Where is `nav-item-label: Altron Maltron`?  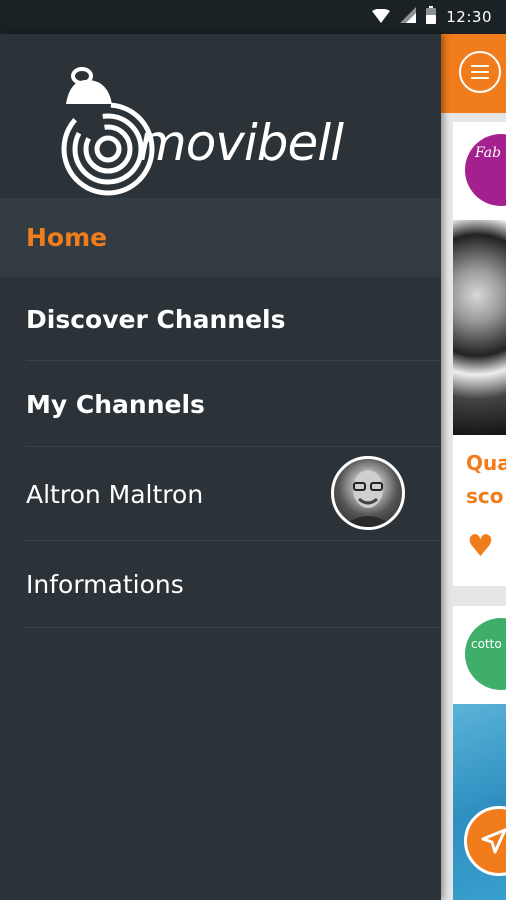 nav-item-label: Altron Maltron is located at coordinates (115, 494).